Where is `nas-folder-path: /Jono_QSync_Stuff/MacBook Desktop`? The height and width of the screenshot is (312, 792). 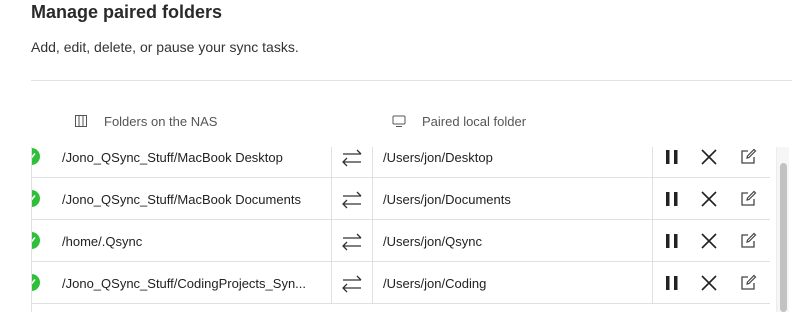
nas-folder-path: /Jono_QSync_Stuff/MacBook Desktop is located at coordinates (172, 157).